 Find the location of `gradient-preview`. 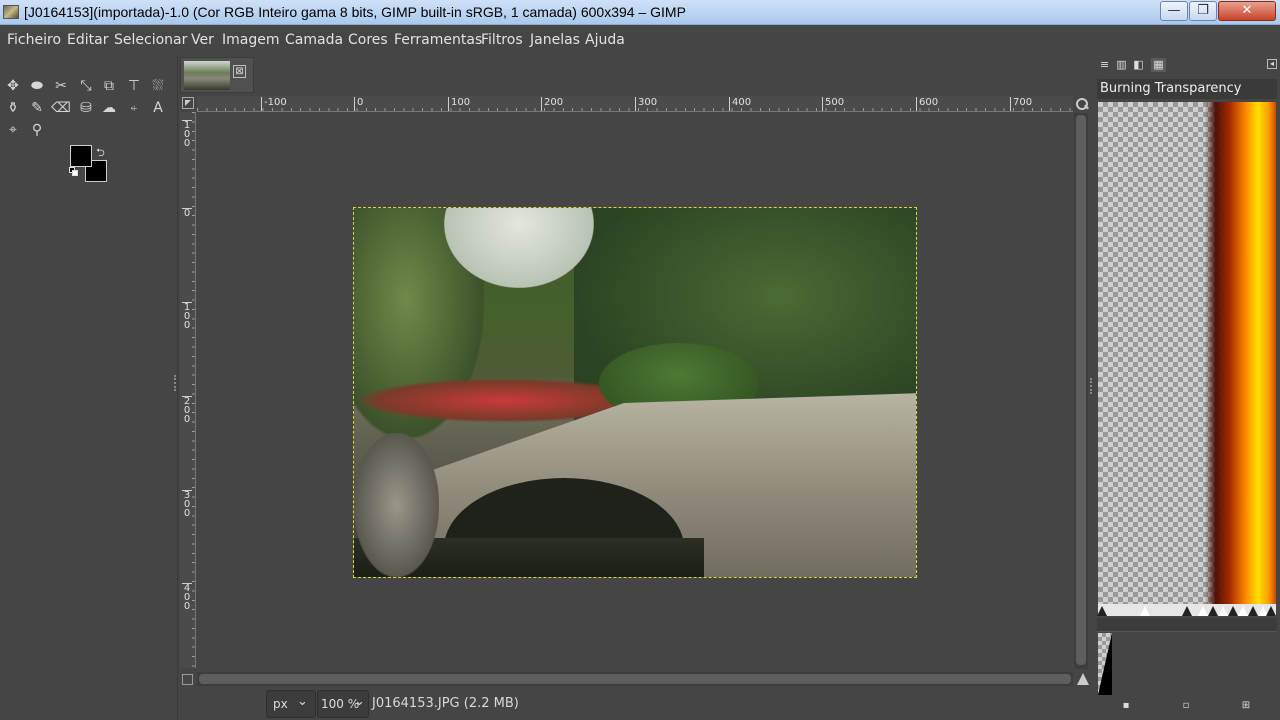

gradient-preview is located at coordinates (1187, 353).